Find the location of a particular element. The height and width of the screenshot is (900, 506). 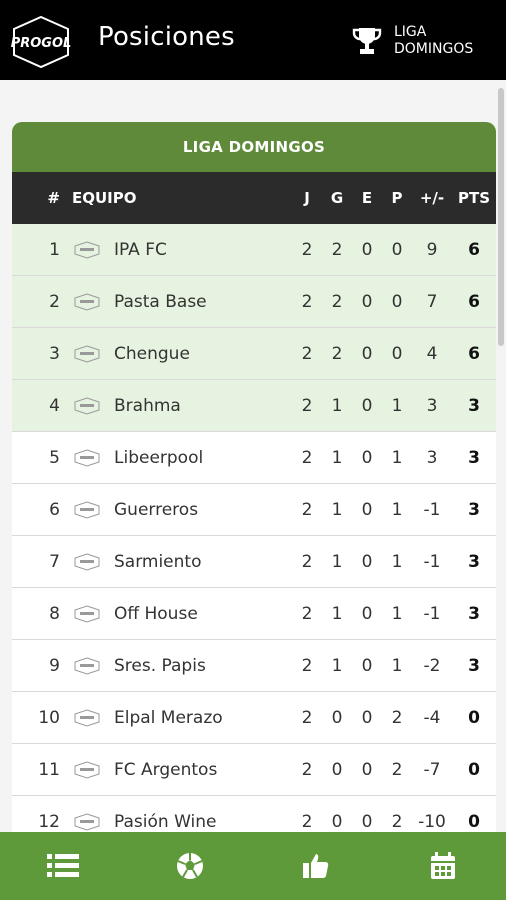

team-name: FC Argentos is located at coordinates (166, 769).